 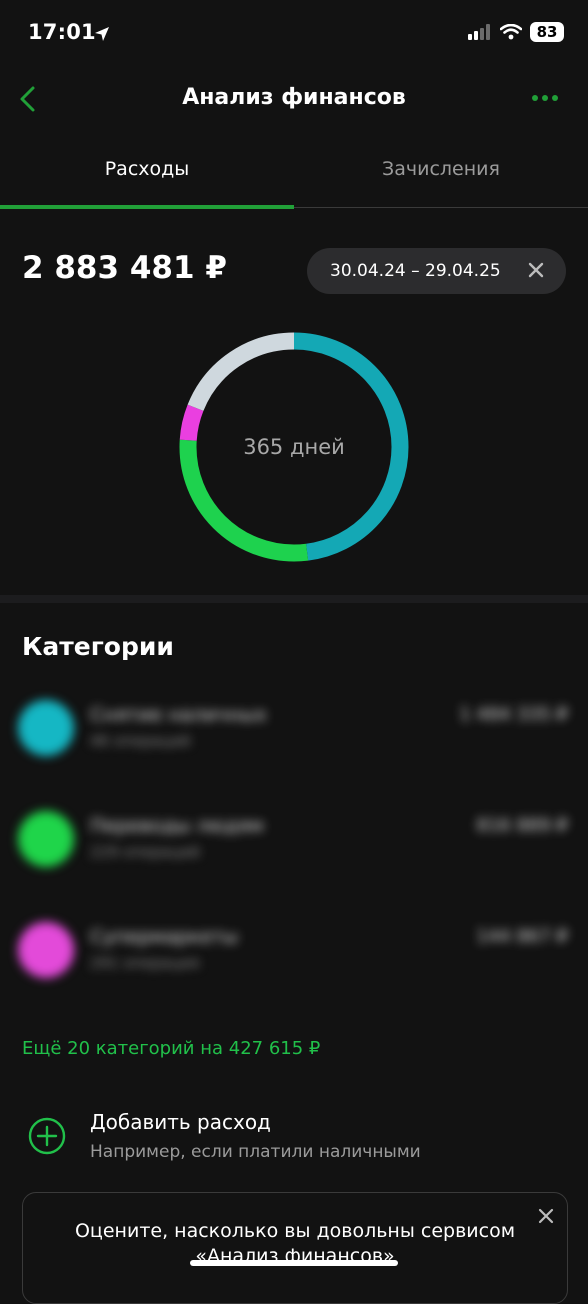 I want to click on page-title: Анализ финансов, so click(x=294, y=97).